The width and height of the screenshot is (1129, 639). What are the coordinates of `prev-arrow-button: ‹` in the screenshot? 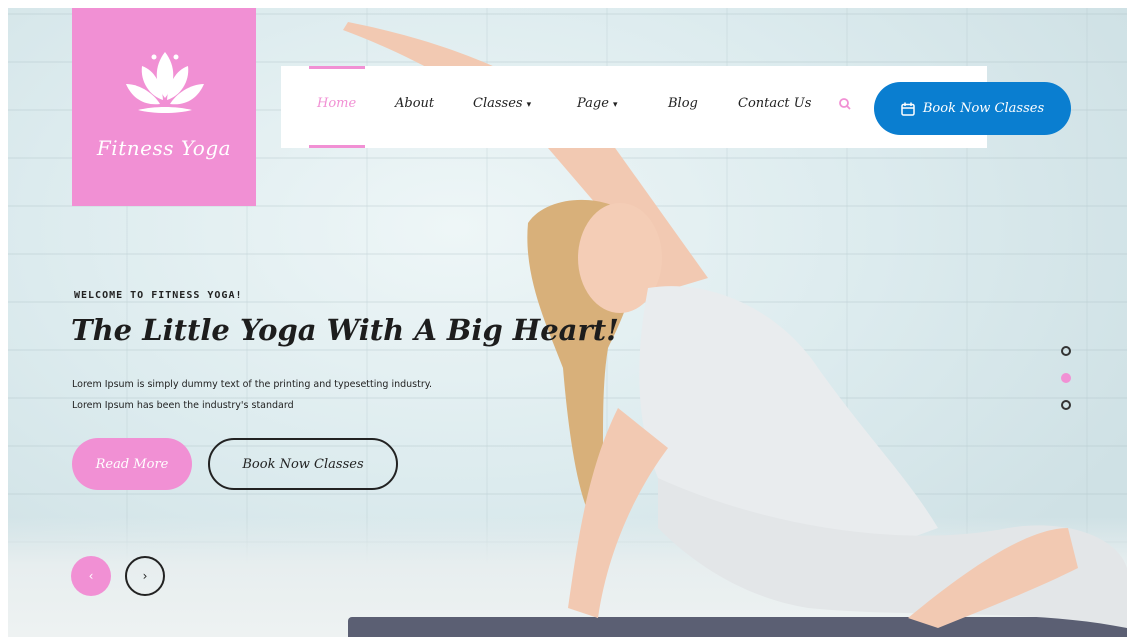 It's located at (91, 576).